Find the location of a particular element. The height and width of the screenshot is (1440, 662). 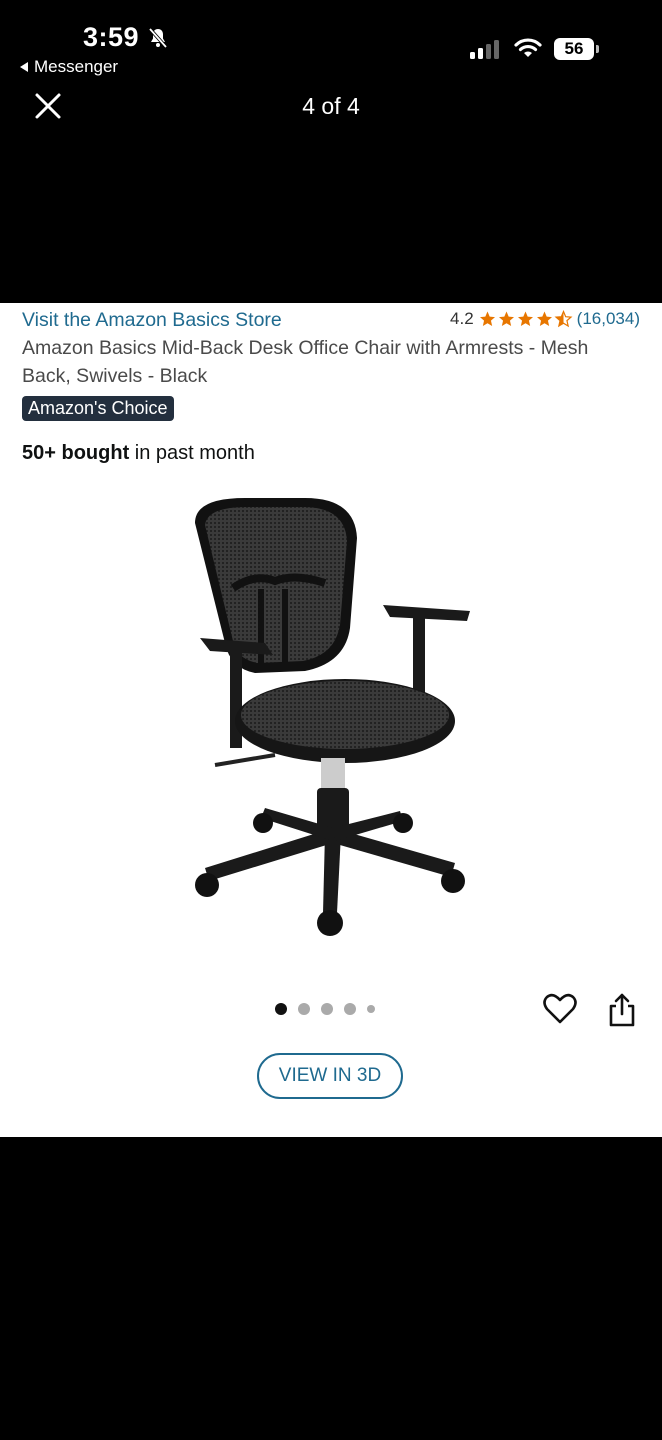

rating-value: 4.2 is located at coordinates (462, 318).